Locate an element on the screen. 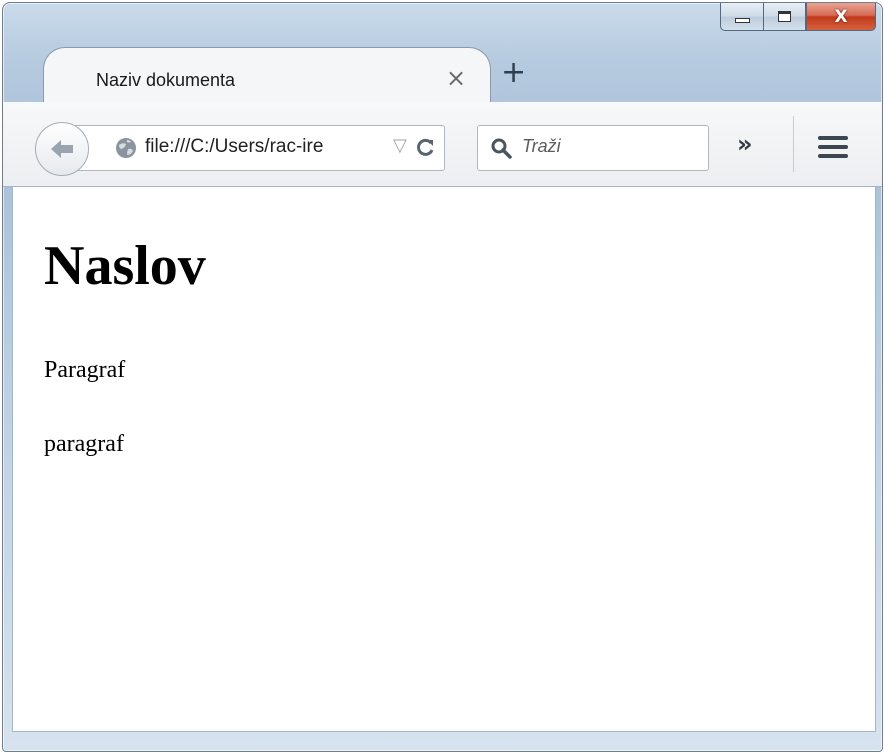 This screenshot has height=754, width=885. maximize-button is located at coordinates (784, 17).